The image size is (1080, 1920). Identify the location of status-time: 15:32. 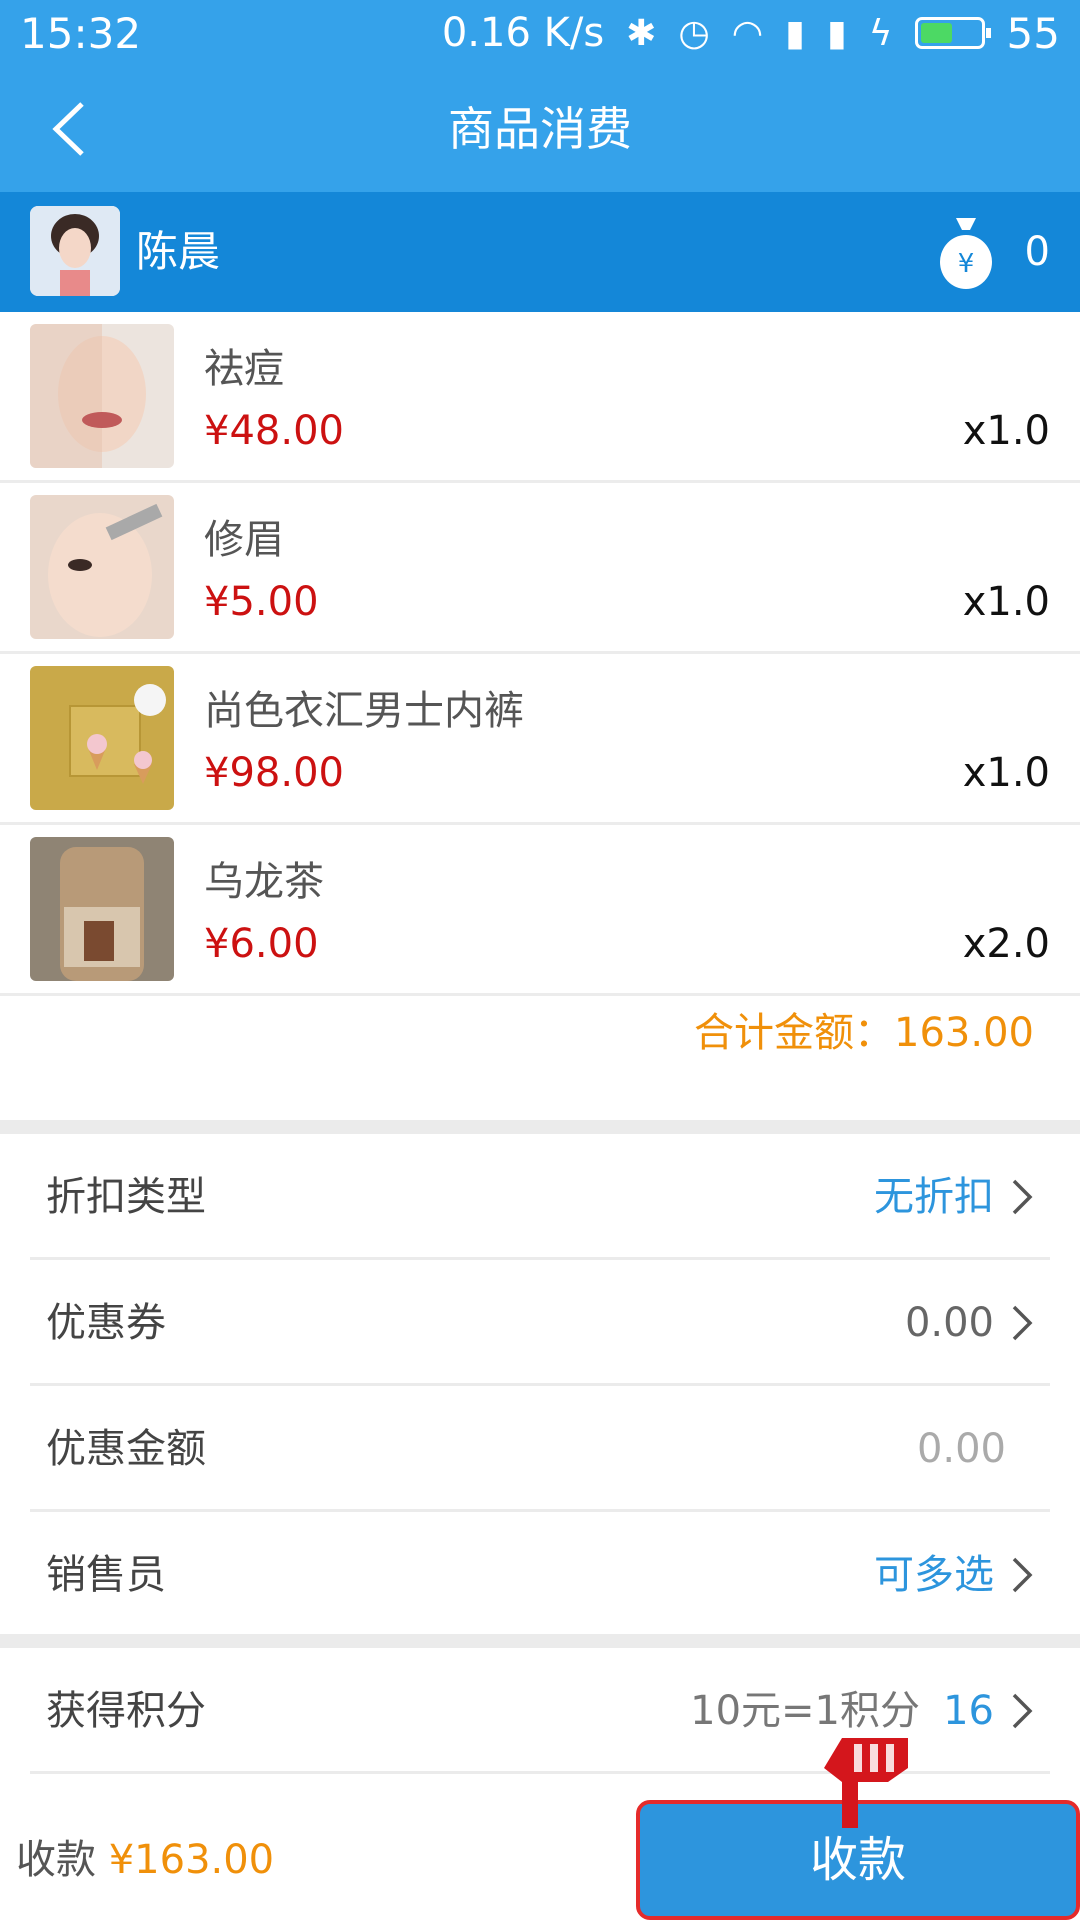
(81, 33).